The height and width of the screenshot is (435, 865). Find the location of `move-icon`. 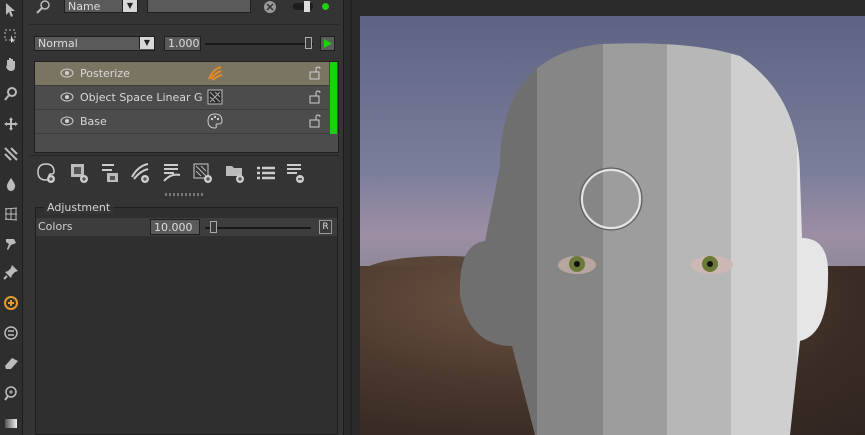

move-icon is located at coordinates (11, 124).